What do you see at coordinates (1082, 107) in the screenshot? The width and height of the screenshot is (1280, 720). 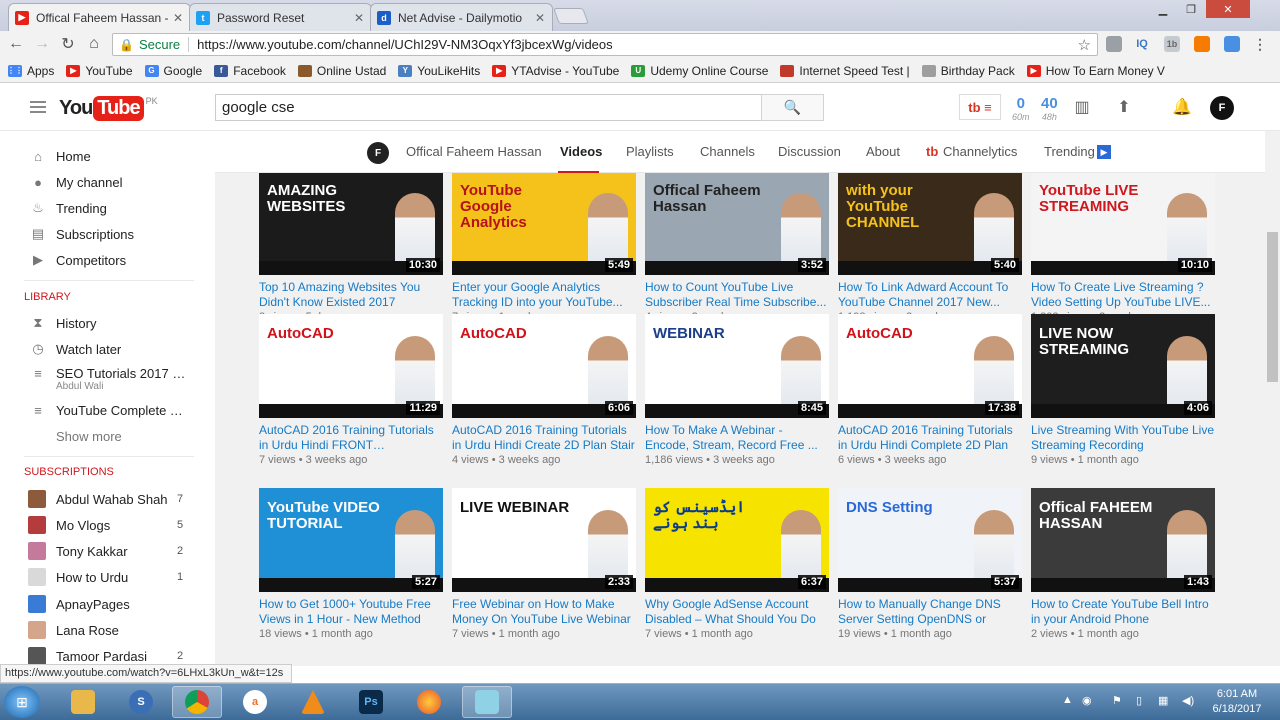 I see `analytics-chart-icon: ▥` at bounding box center [1082, 107].